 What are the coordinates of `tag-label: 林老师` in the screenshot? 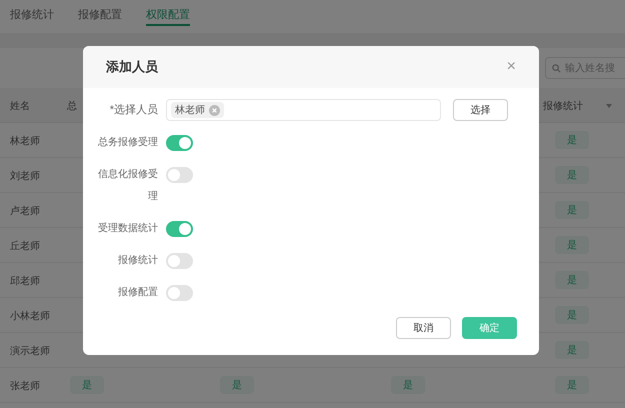 It's located at (190, 111).